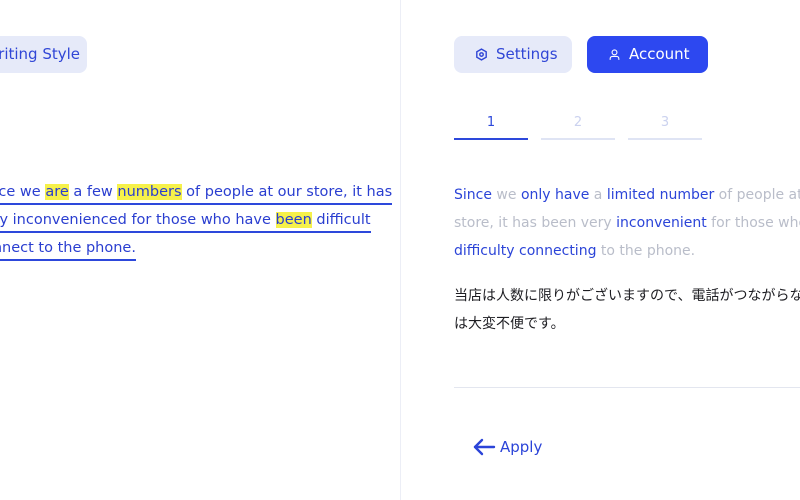 The height and width of the screenshot is (500, 800). Describe the element at coordinates (646, 251) in the screenshot. I see `text-segment: to the phone.` at that location.